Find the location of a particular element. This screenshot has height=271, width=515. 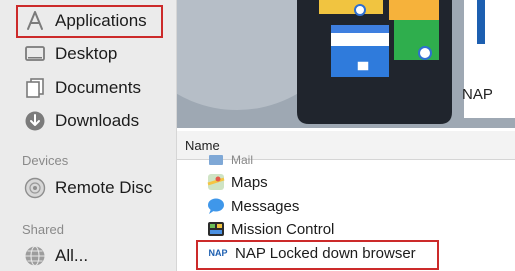

list-item-maps: Maps is located at coordinates (237, 182).